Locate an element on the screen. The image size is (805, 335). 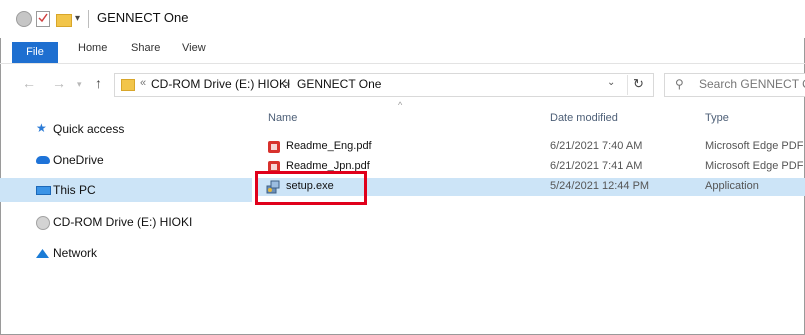
chevron-down-icon: ▾ is located at coordinates (77, 21).